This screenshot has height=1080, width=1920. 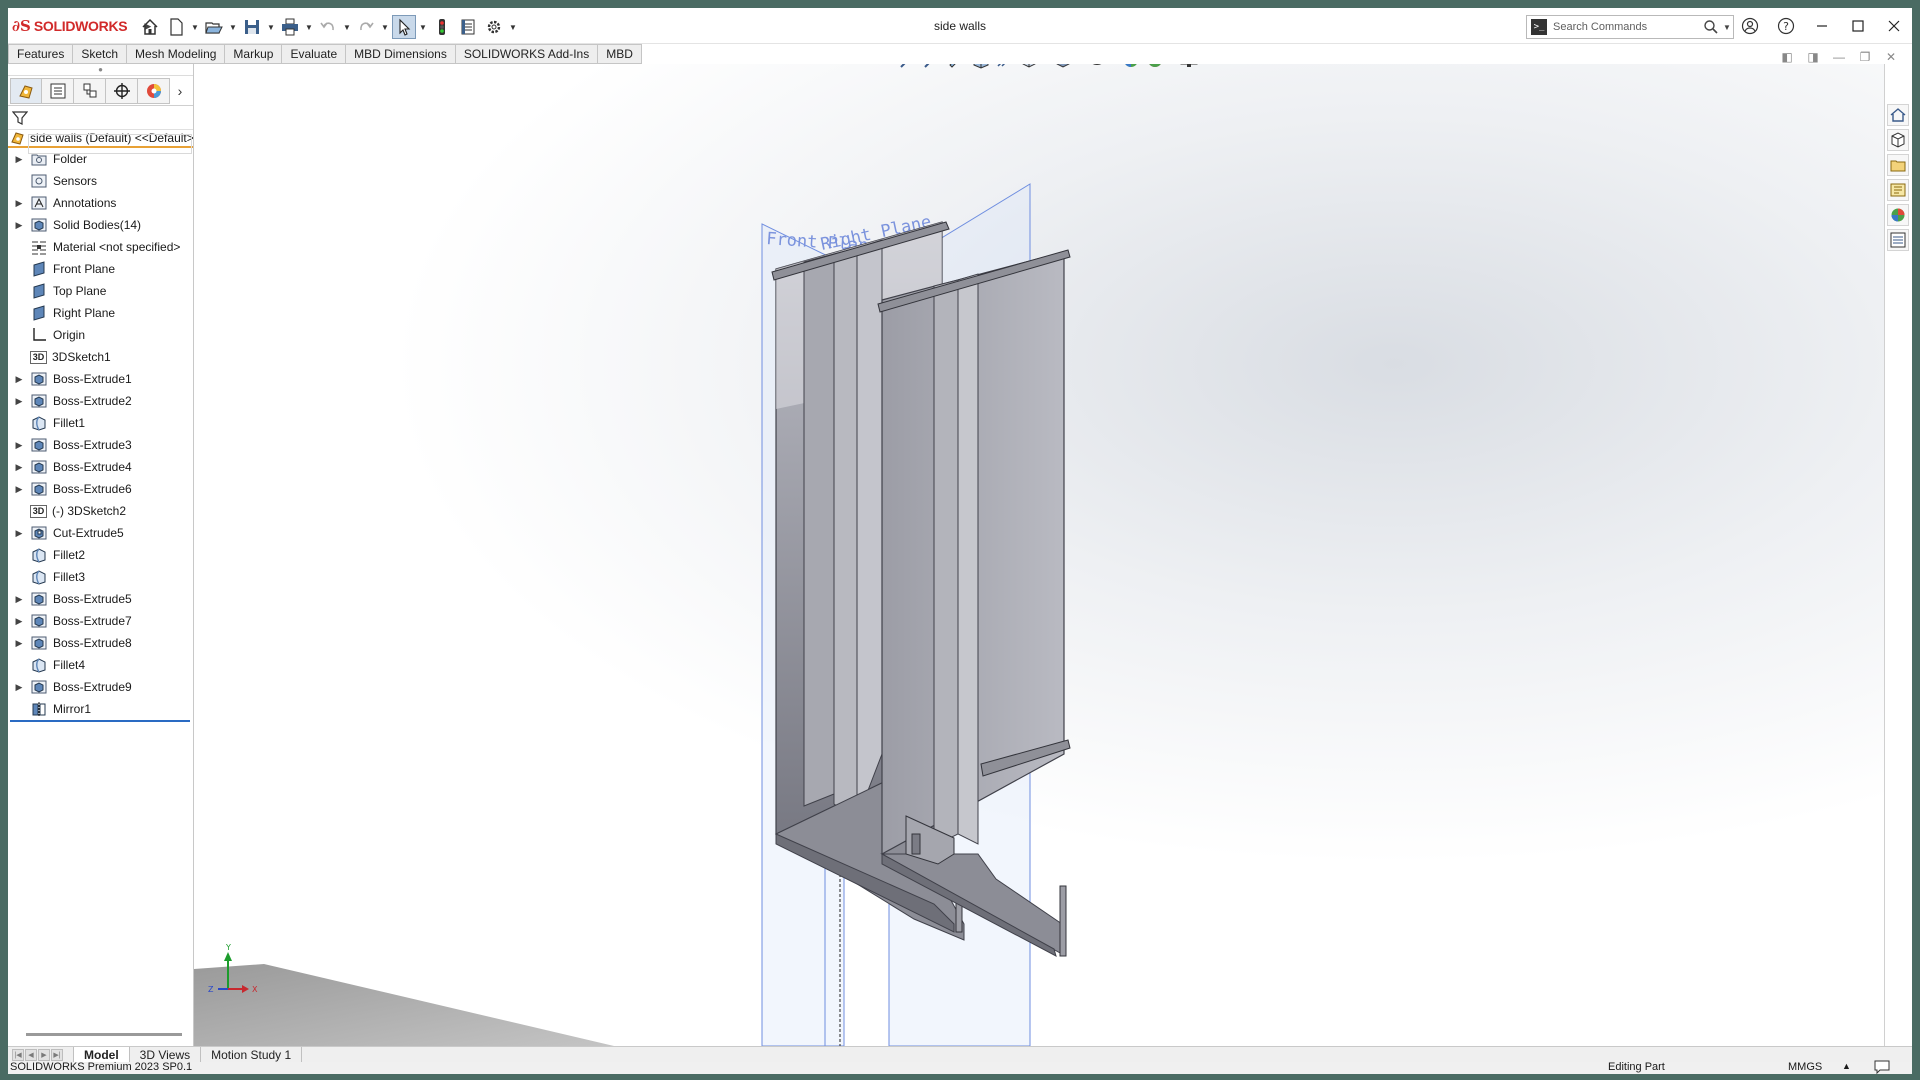 I want to click on view-orientation-button, so click(x=1029, y=67).